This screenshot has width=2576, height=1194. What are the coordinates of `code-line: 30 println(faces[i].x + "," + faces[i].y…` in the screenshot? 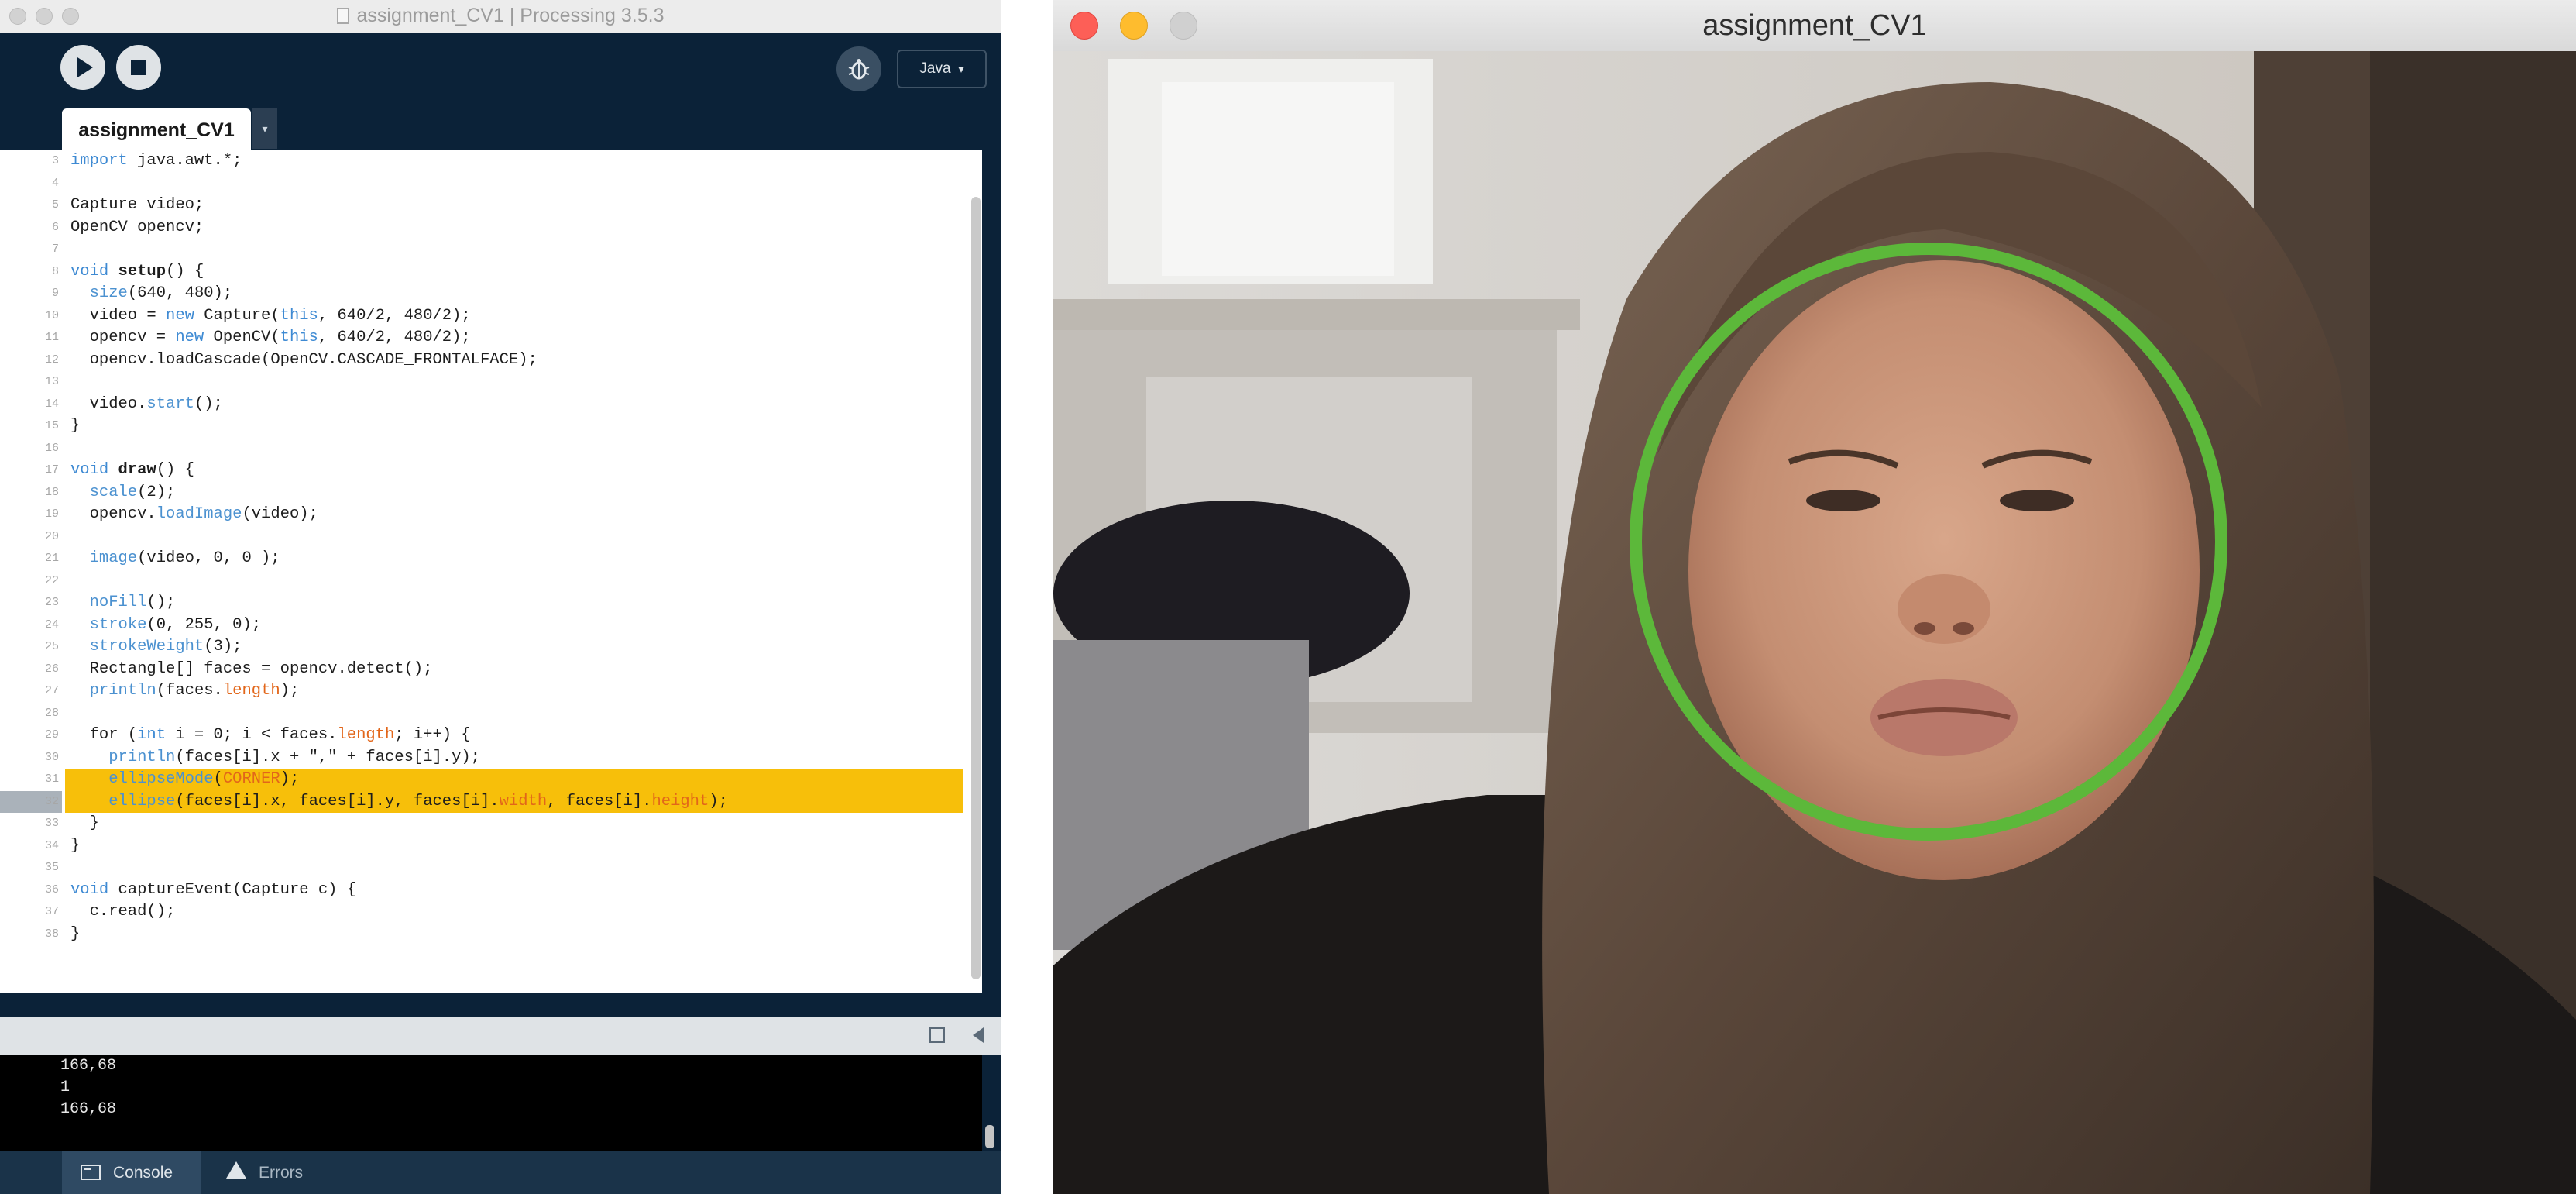 It's located at (491, 758).